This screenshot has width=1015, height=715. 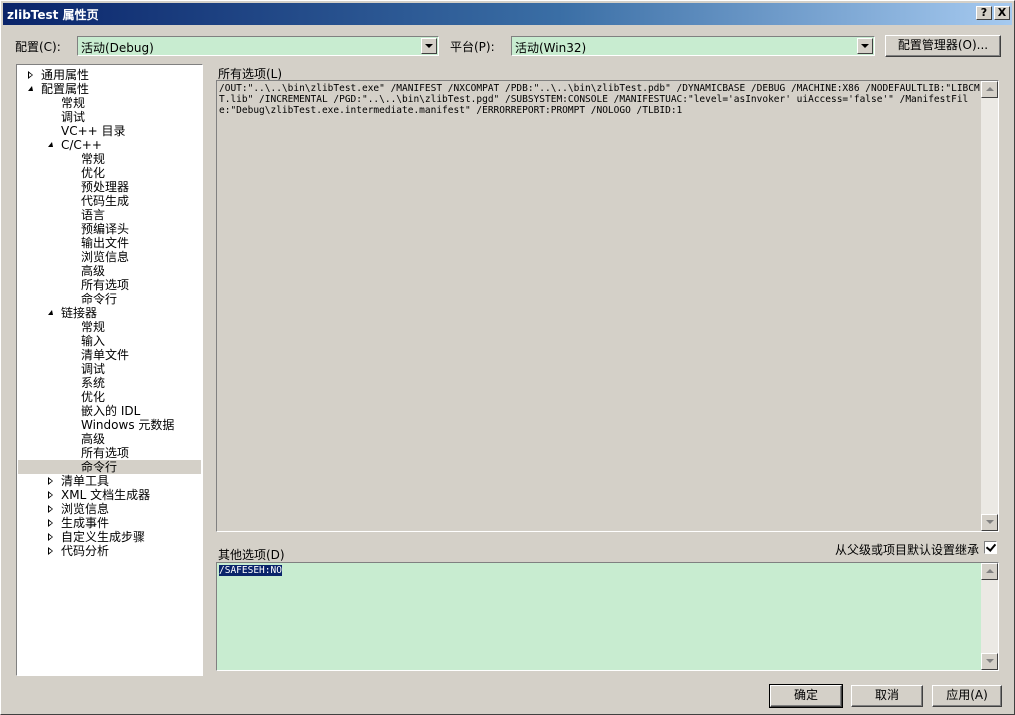 I want to click on tree-item: 输出文件, so click(x=109, y=243).